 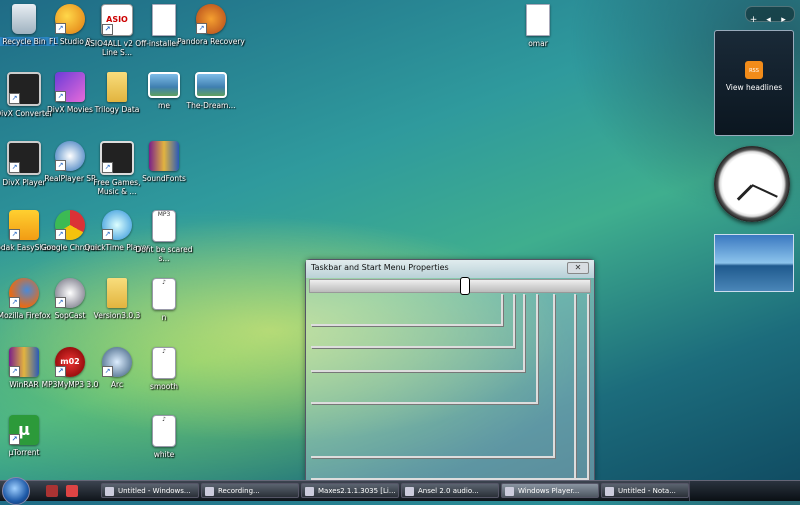 I want to click on arc-icon: ↗, so click(x=117, y=362).